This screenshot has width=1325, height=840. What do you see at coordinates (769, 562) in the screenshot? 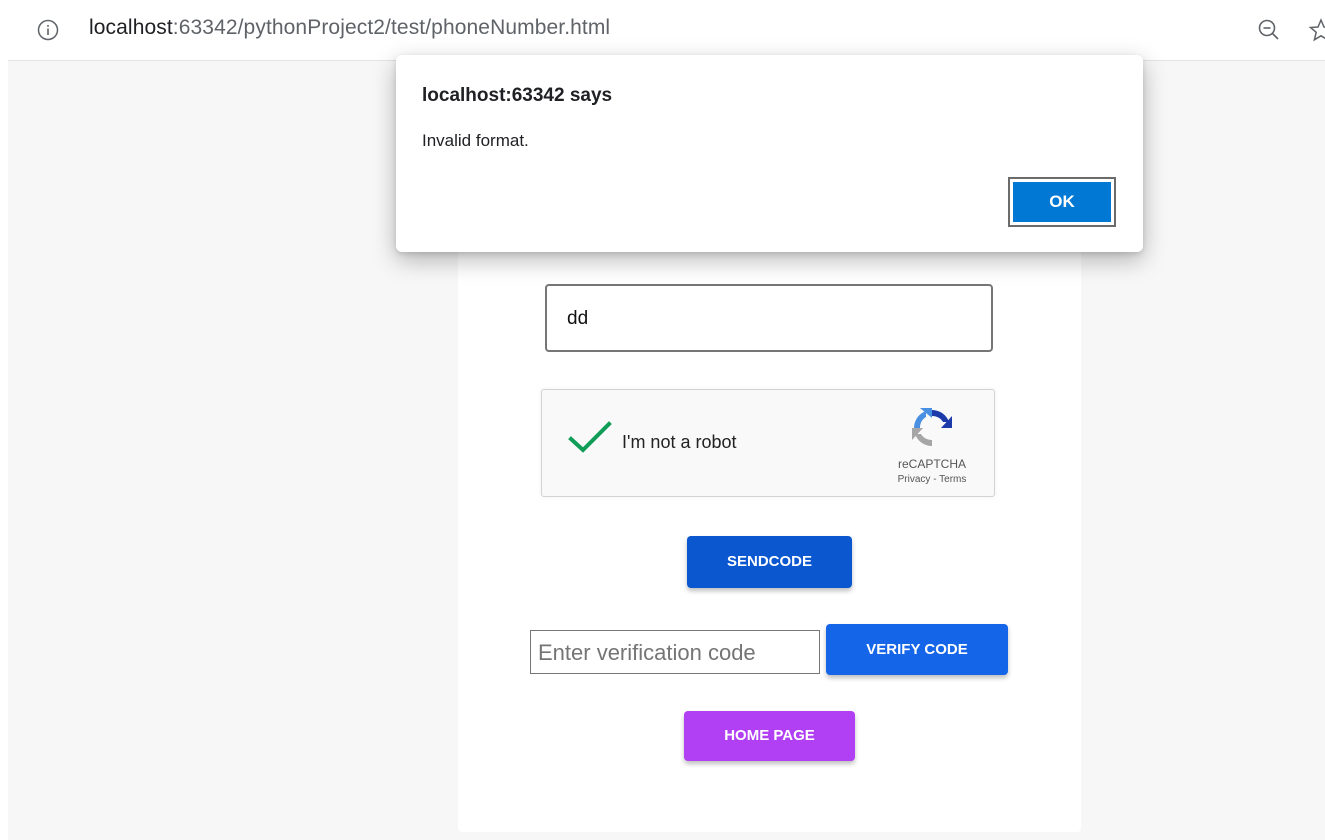
I see `send-code-button: SENDCODE` at bounding box center [769, 562].